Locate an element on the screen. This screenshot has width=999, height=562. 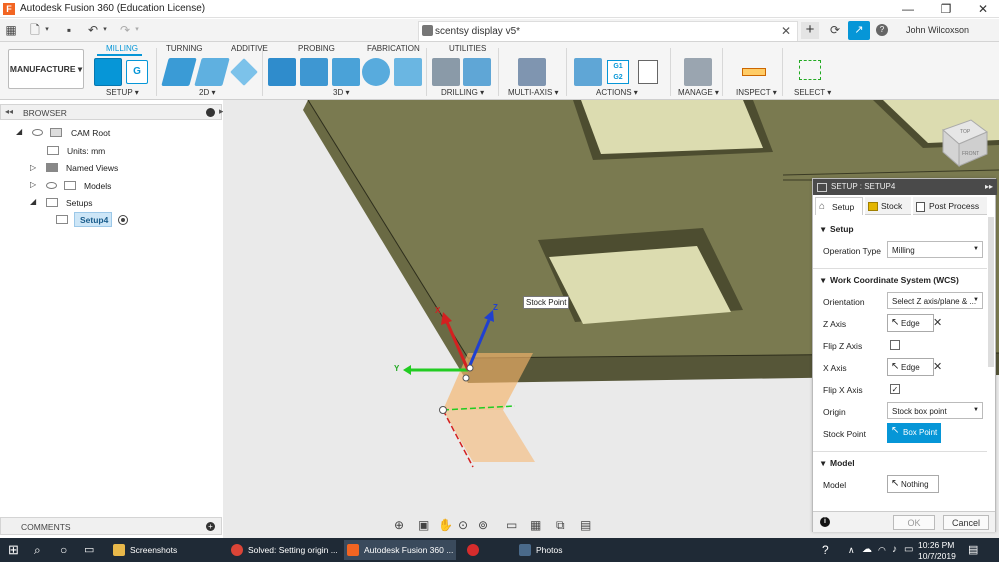
face-icon is located at coordinates (244, 72).